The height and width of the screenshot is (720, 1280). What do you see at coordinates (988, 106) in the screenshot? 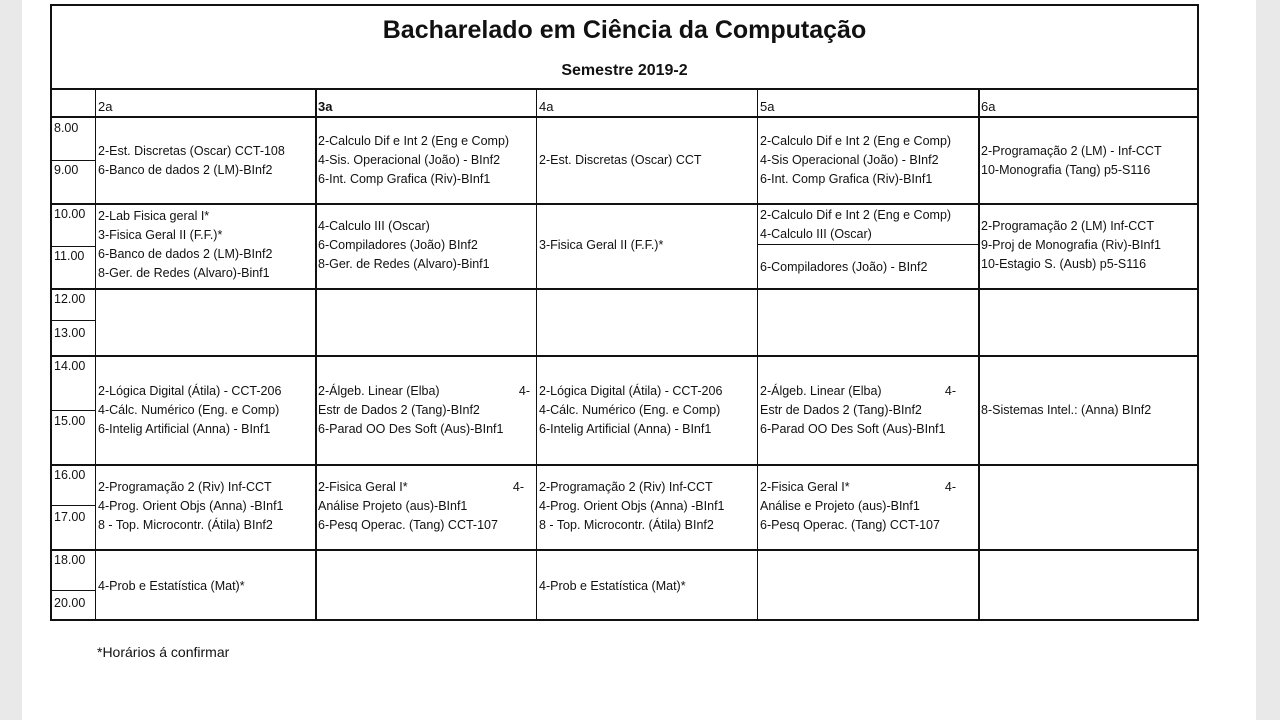
I see `day-header: 6a` at bounding box center [988, 106].